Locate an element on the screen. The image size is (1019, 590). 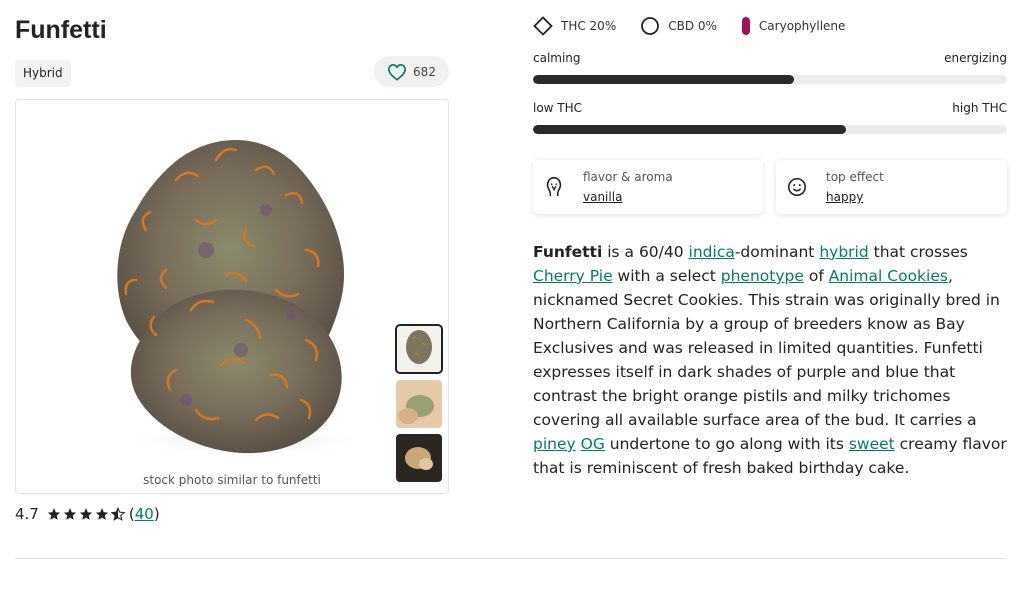
rating-score: 4.7 is located at coordinates (27, 514).